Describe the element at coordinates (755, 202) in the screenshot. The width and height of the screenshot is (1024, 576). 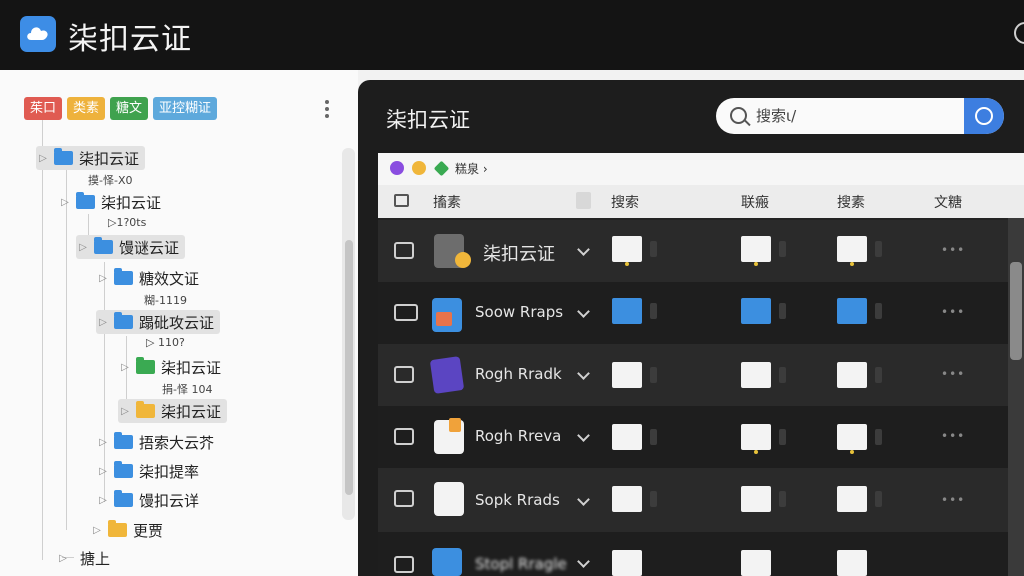
I see `column-header: 联瘢` at that location.